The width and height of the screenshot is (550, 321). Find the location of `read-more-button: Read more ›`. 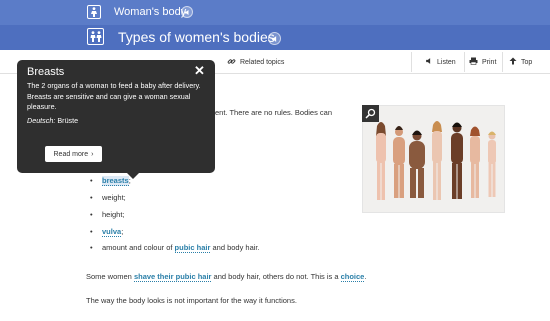

read-more-button: Read more › is located at coordinates (73, 154).